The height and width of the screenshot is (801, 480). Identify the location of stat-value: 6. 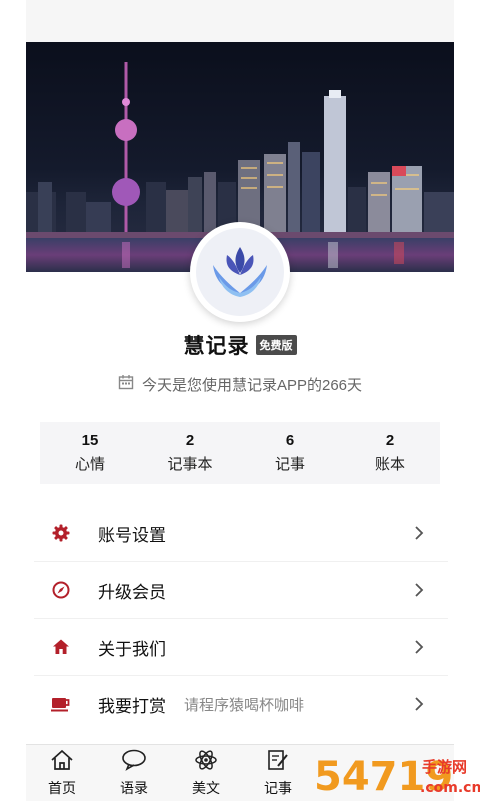
(290, 440).